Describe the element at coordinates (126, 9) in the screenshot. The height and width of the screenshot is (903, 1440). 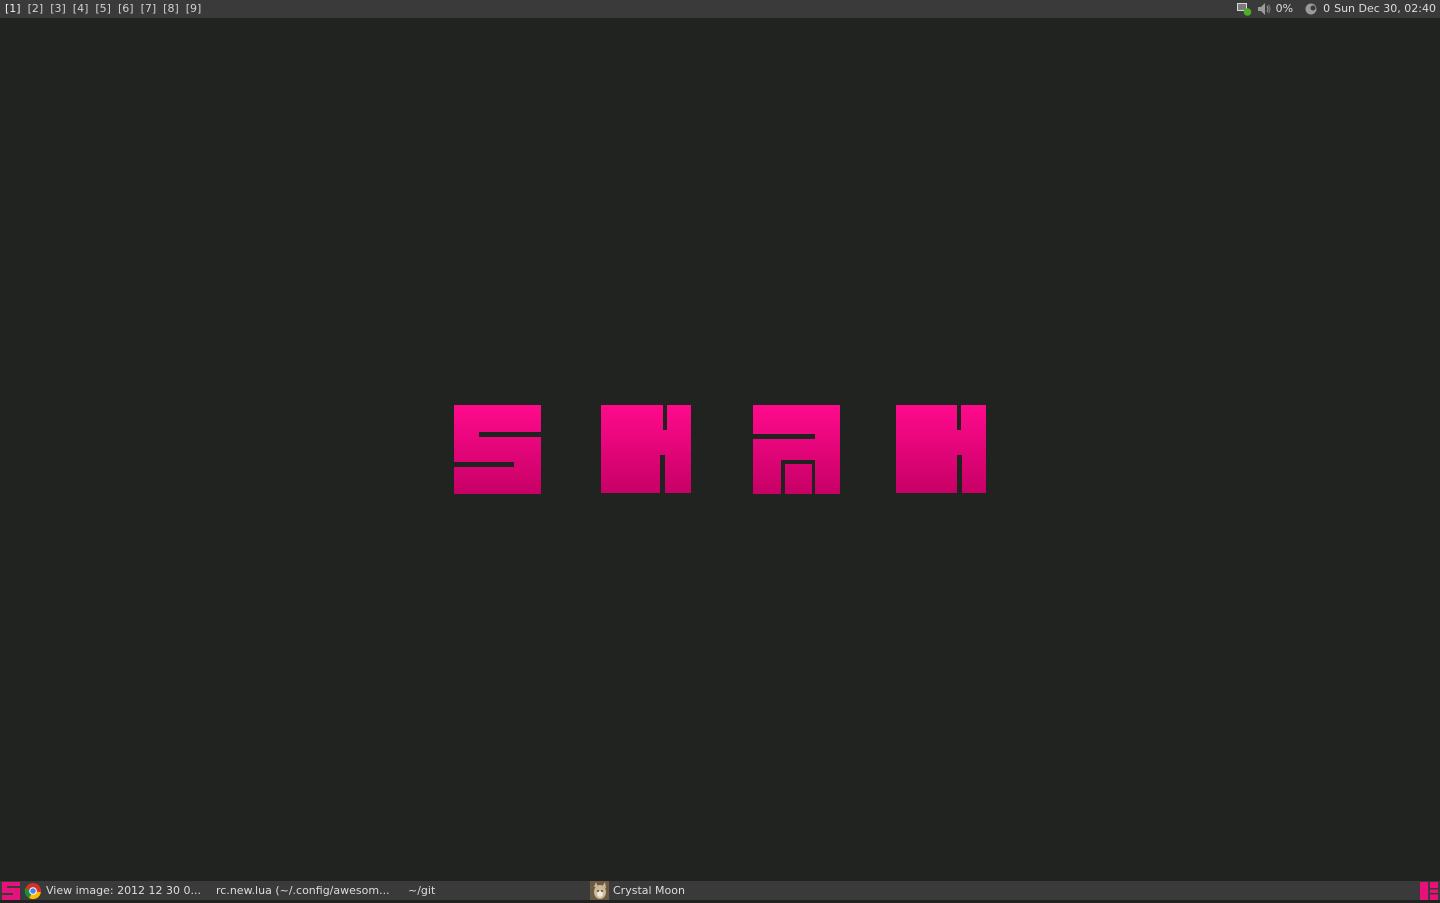
I see `tag-6: [6]` at that location.